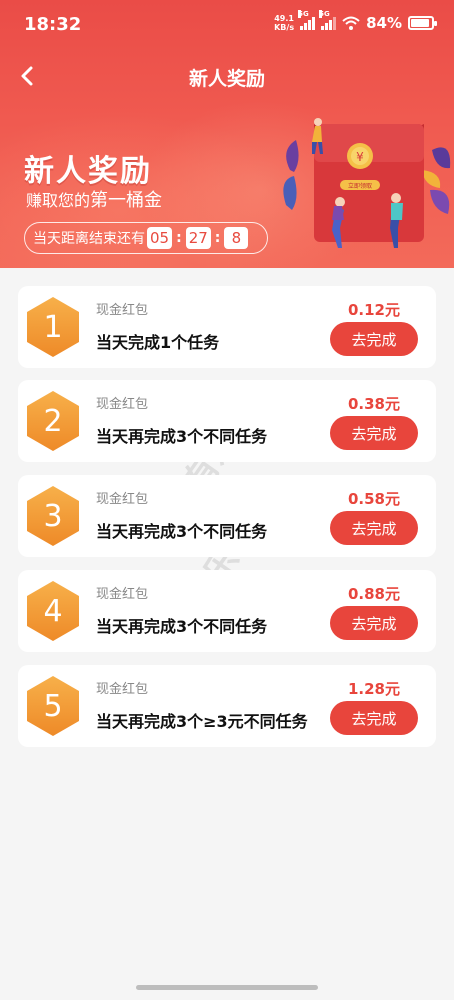 The image size is (454, 1000). What do you see at coordinates (236, 238) in the screenshot?
I see `countdown-seconds: 8` at bounding box center [236, 238].